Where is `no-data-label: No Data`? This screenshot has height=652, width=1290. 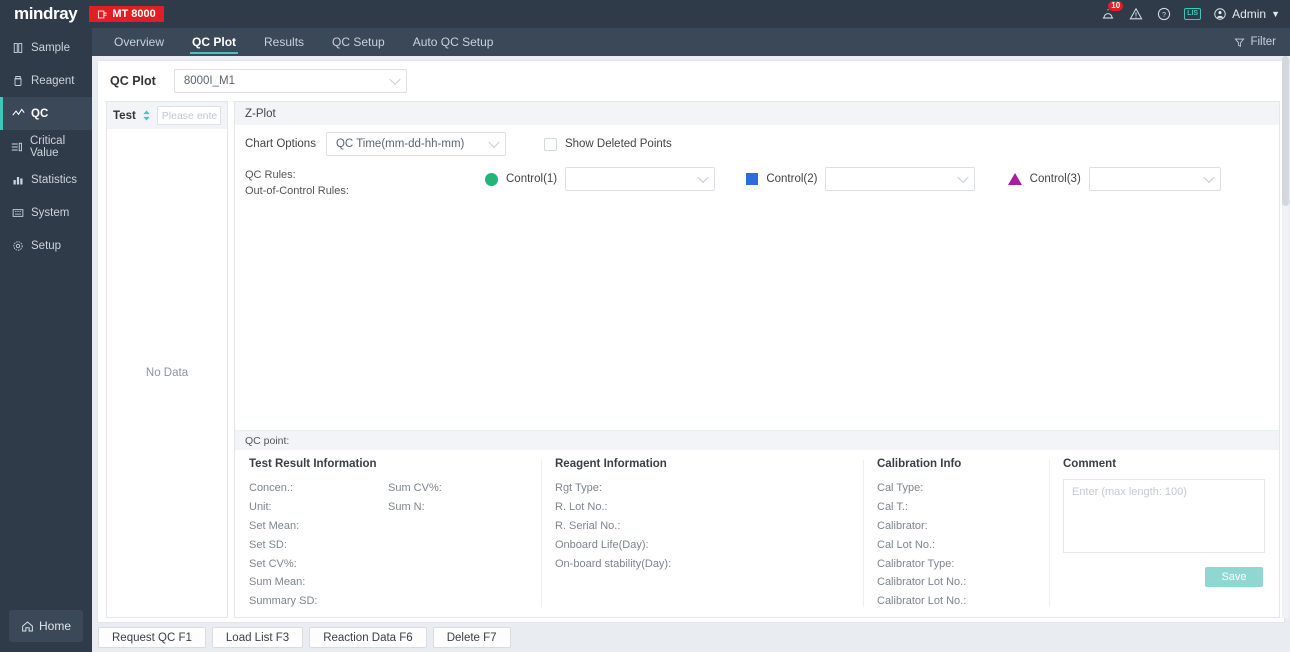 no-data-label: No Data is located at coordinates (167, 373).